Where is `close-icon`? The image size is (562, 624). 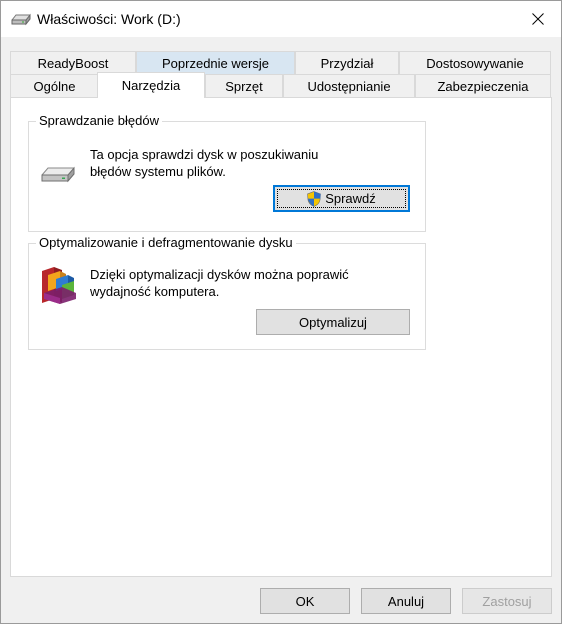
close-icon is located at coordinates (538, 19).